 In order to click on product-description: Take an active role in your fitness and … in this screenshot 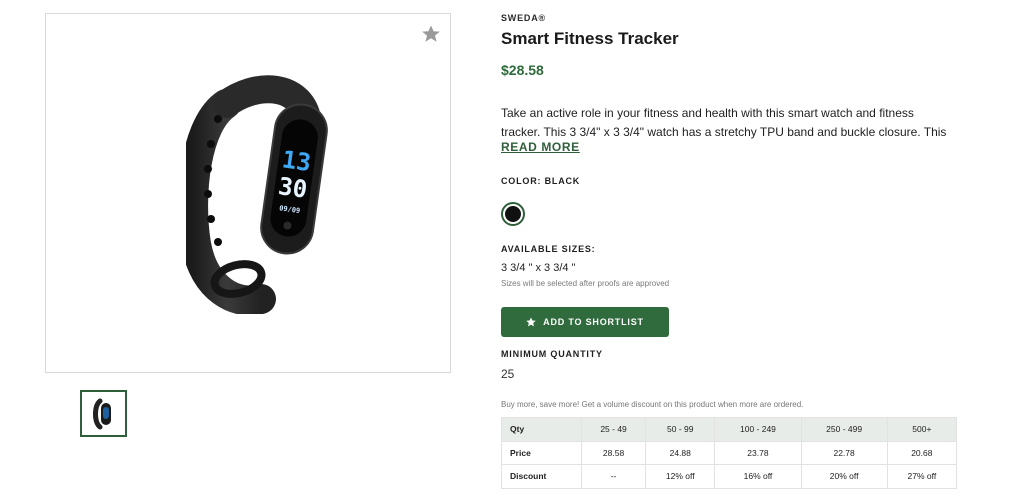, I will do `click(728, 122)`.